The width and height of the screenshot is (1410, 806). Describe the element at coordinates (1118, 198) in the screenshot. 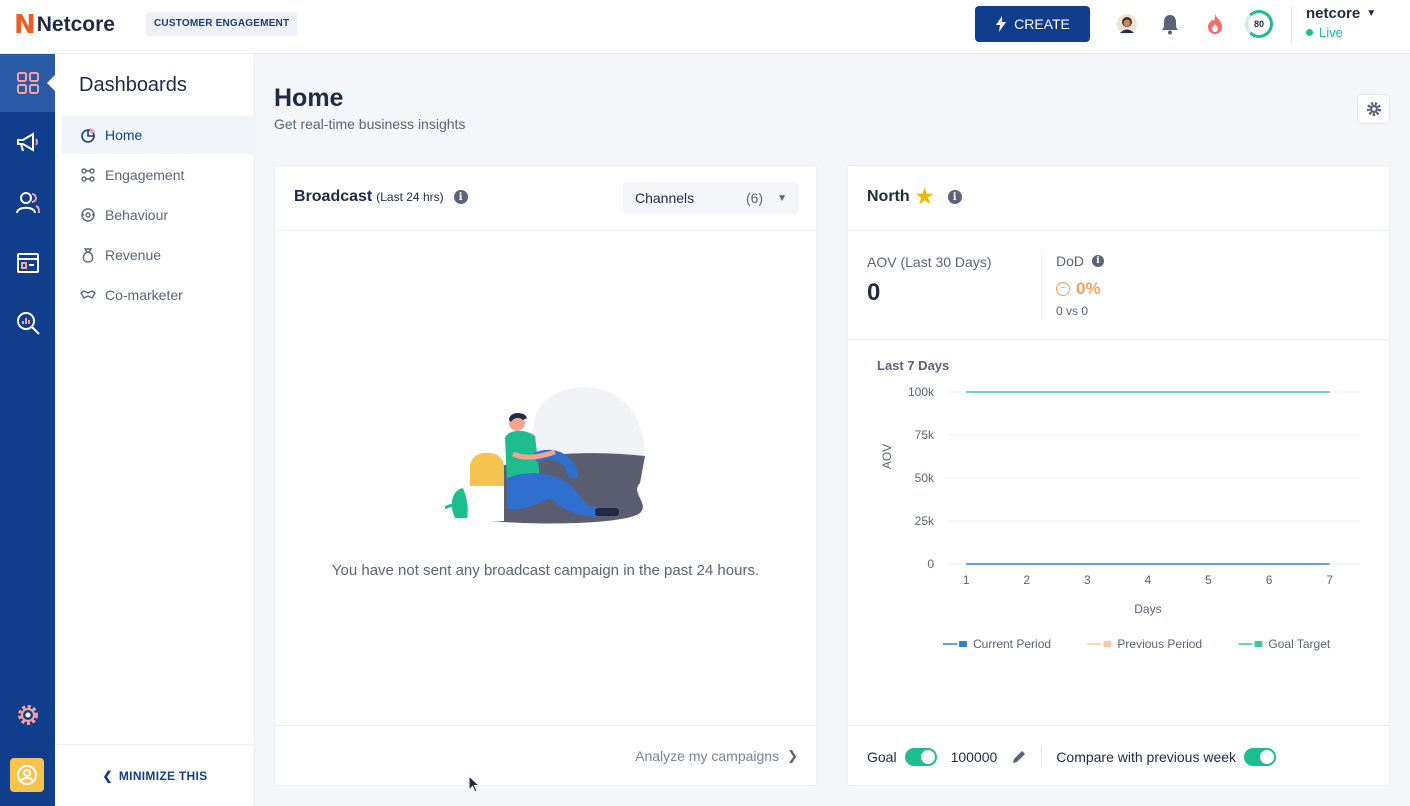

I see `north-card-header: North ★ i` at that location.